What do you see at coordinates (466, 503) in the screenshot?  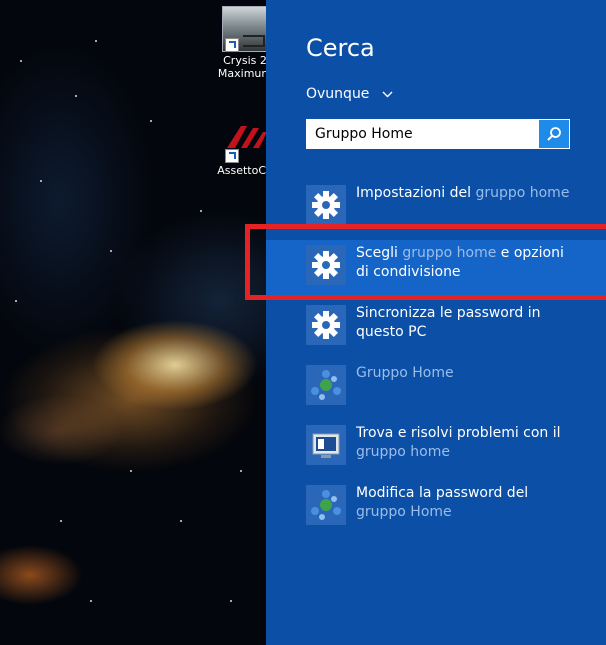 I see `search-result-label: Modifica la password del gruppo Home` at bounding box center [466, 503].